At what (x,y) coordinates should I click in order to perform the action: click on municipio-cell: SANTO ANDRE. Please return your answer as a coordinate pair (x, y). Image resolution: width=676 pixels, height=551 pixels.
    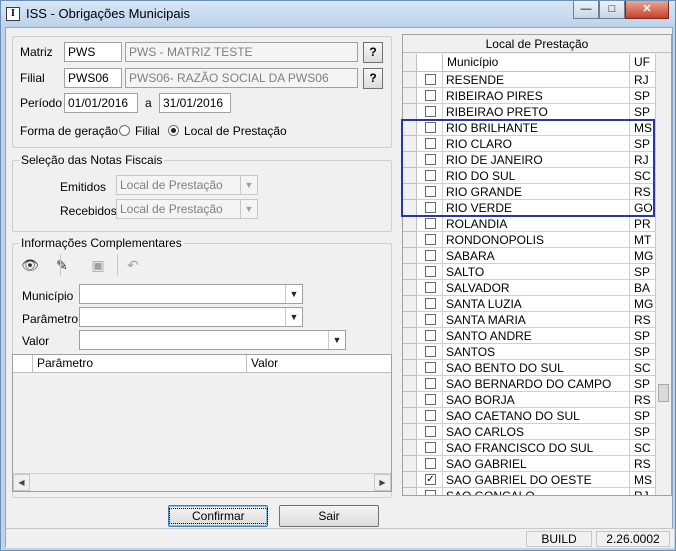
    Looking at the image, I should click on (536, 336).